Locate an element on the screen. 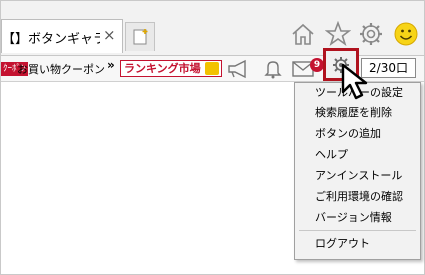  mouse-cursor-icon is located at coordinates (354, 81).